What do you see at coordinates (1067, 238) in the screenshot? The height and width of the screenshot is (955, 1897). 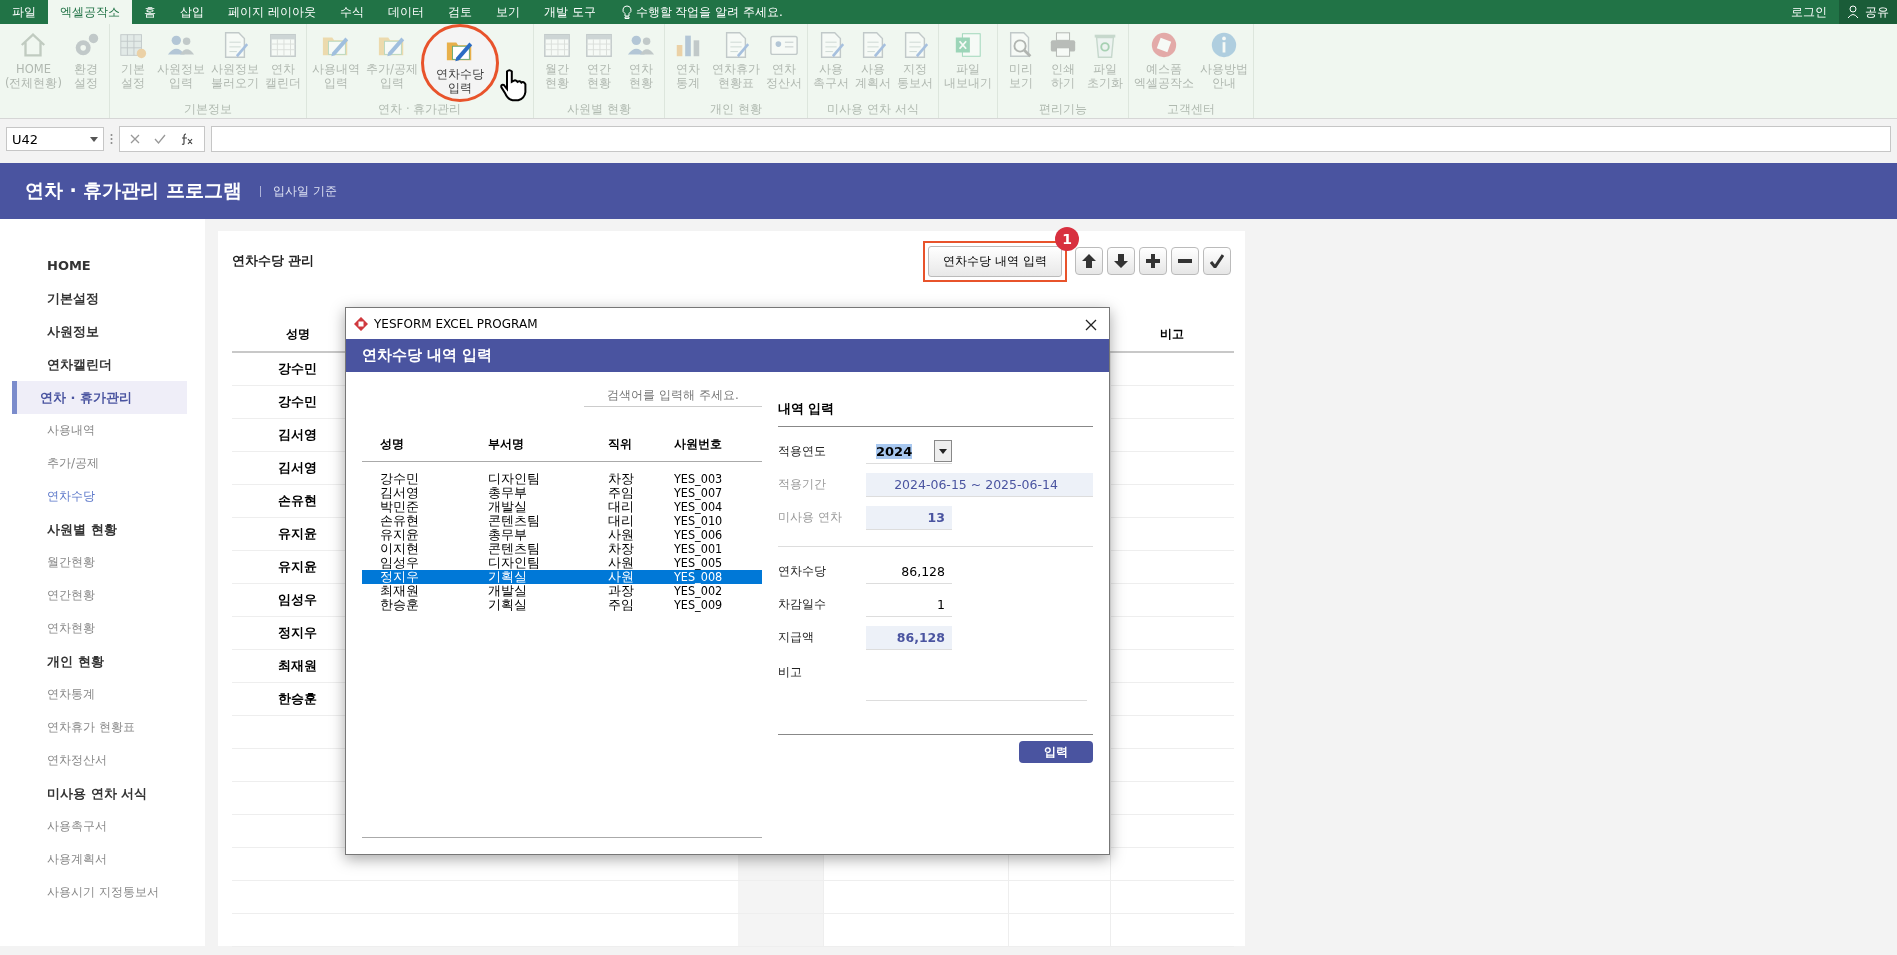 I see `step-badge: 1` at bounding box center [1067, 238].